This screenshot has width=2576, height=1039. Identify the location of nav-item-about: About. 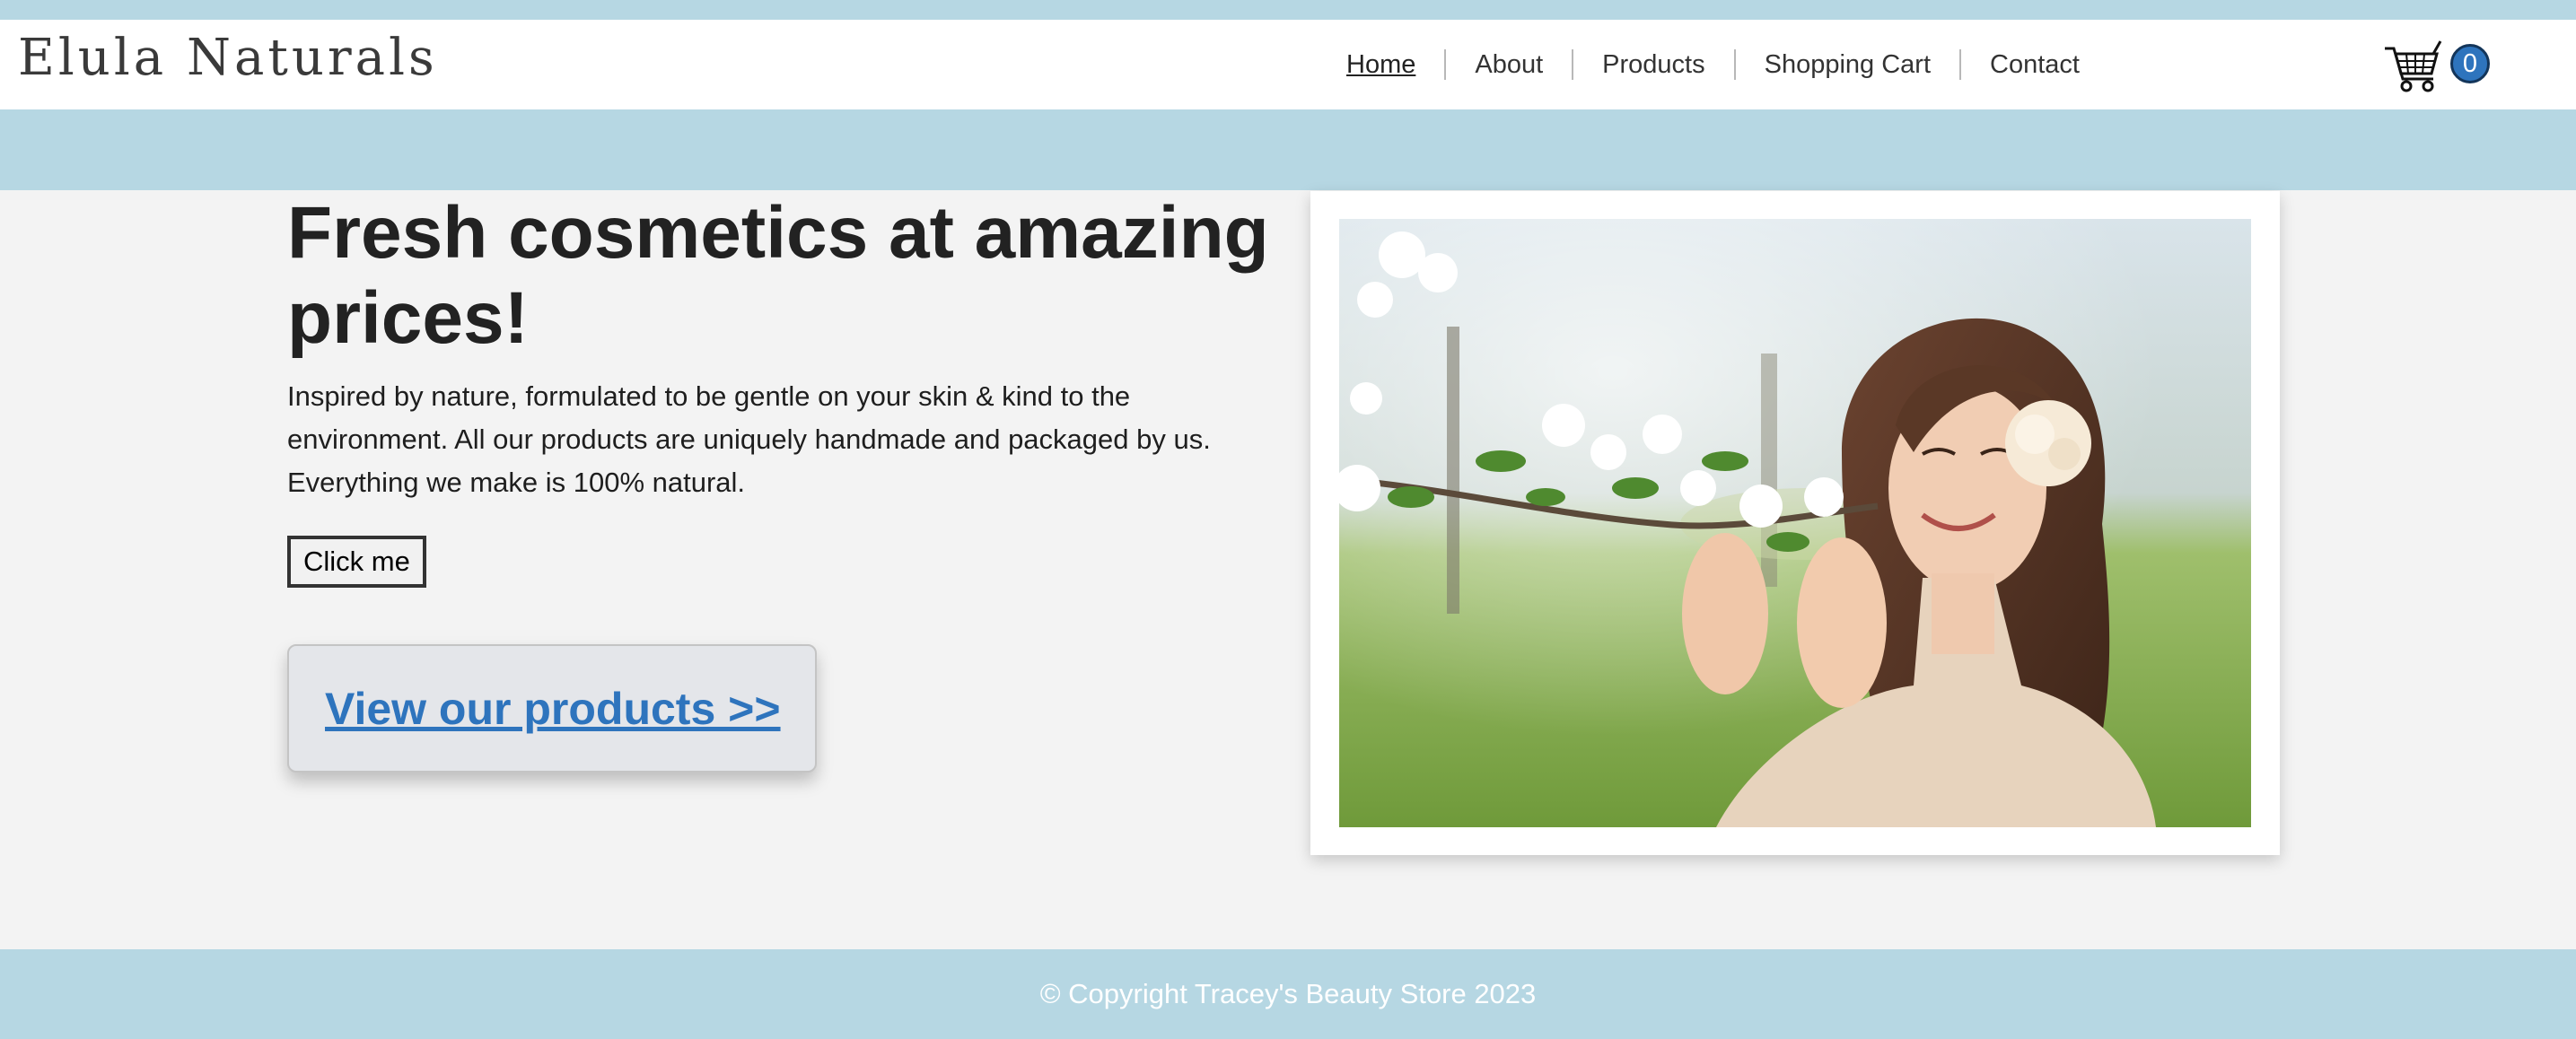
(1508, 64).